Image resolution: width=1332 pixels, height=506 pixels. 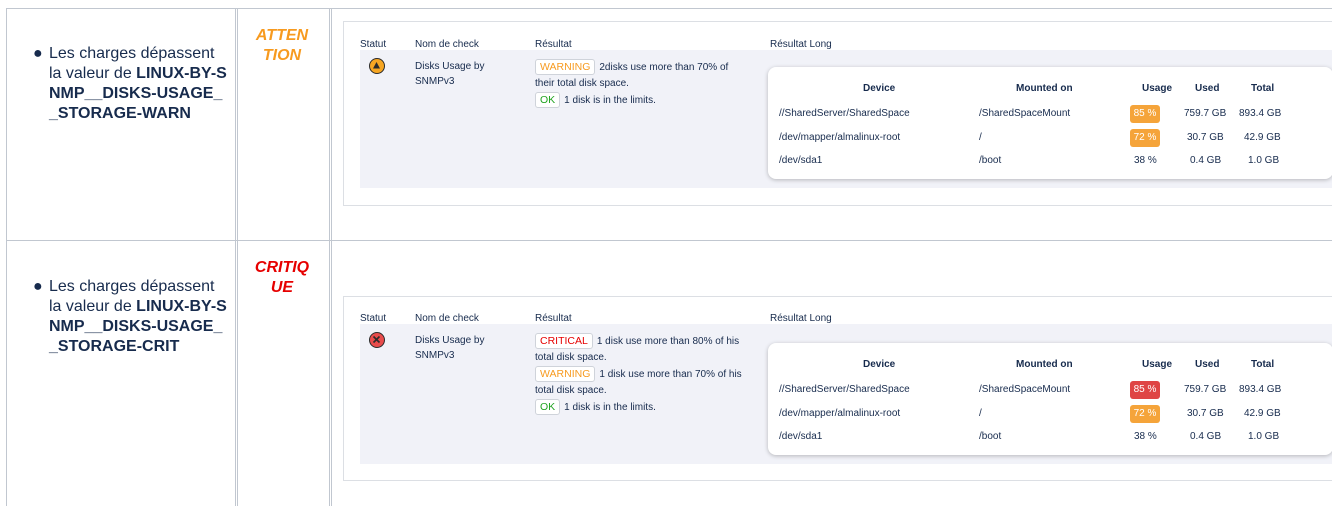 I want to click on critical-badge: CRITICAL, so click(x=564, y=341).